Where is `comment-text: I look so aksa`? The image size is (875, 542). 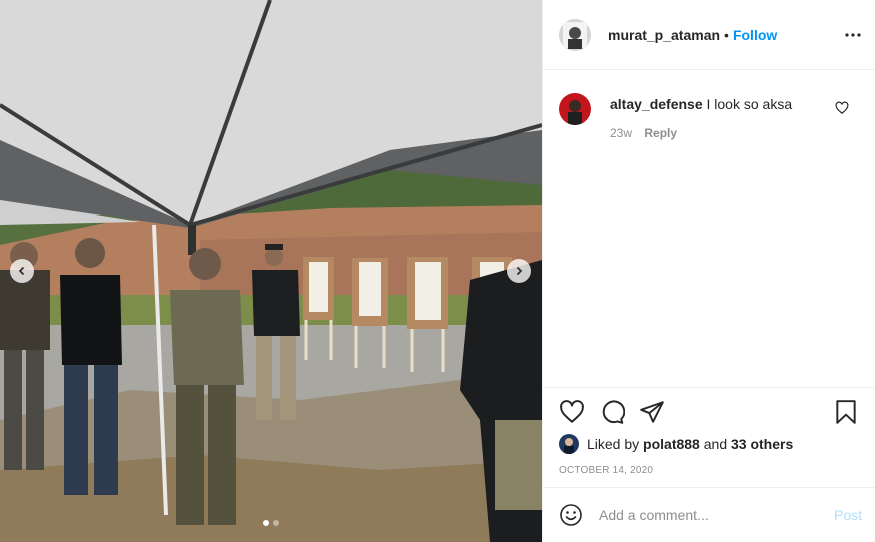 comment-text: I look so aksa is located at coordinates (749, 104).